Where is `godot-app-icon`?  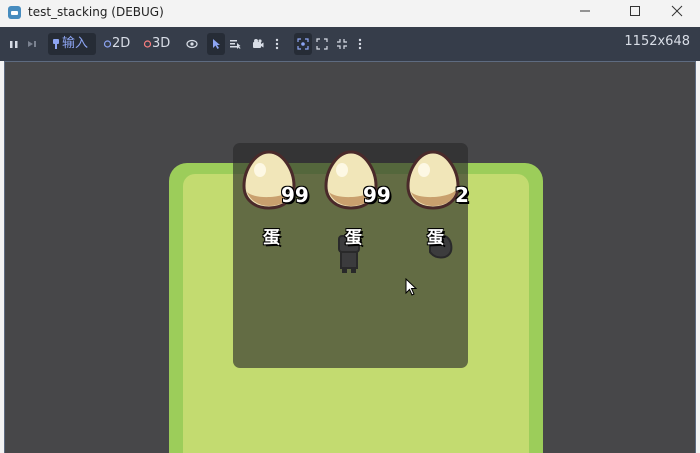
godot-app-icon is located at coordinates (14, 12).